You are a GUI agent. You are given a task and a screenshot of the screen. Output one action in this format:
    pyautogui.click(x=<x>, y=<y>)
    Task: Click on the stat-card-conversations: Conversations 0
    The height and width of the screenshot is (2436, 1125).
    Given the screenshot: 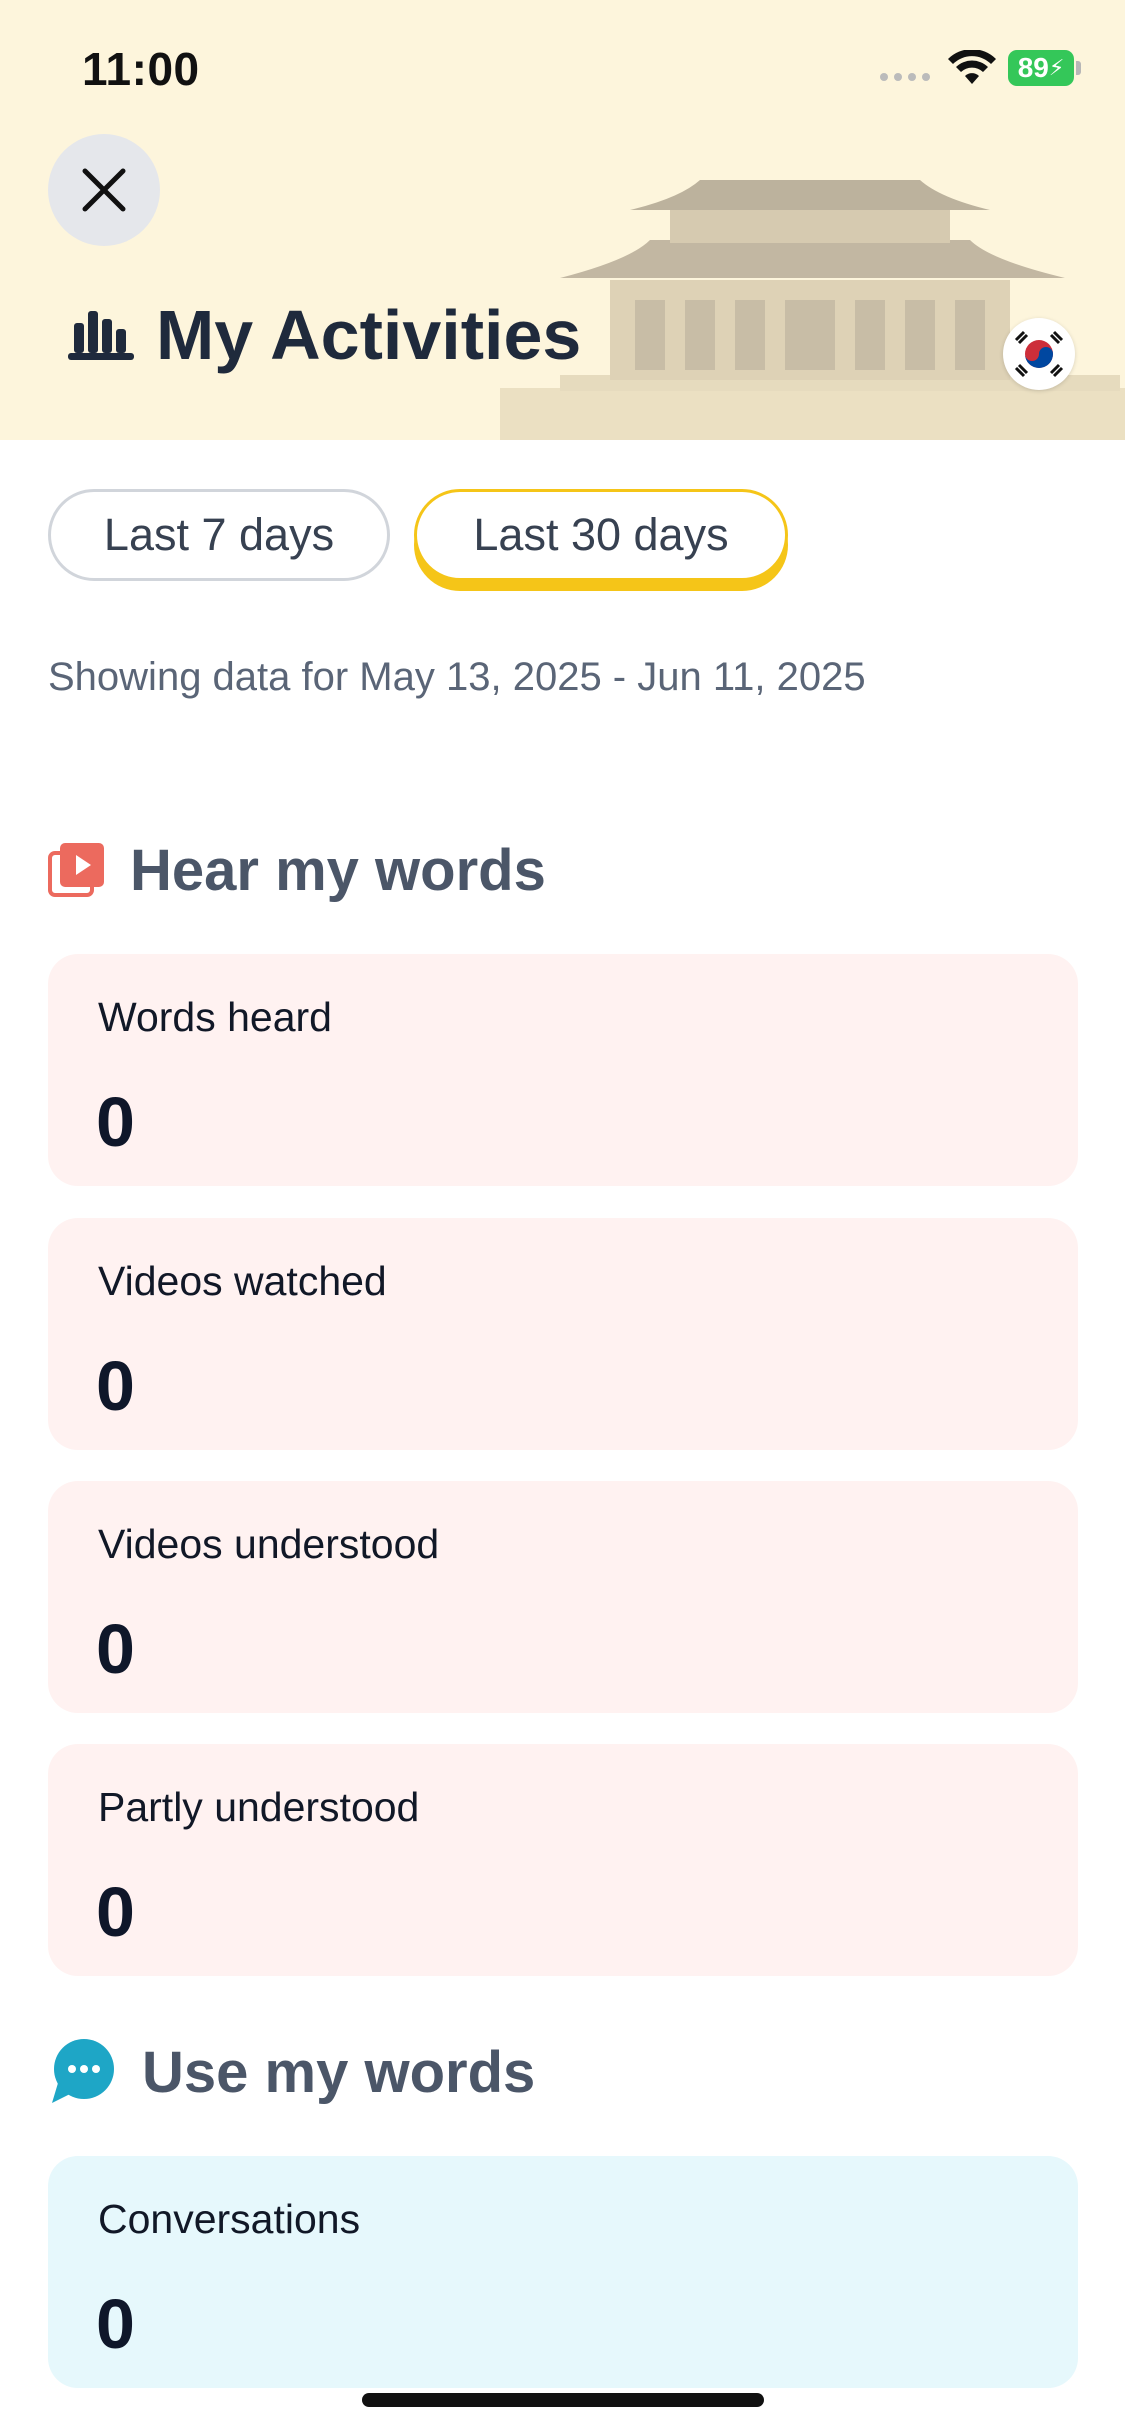 What is the action you would take?
    pyautogui.click(x=563, y=2272)
    